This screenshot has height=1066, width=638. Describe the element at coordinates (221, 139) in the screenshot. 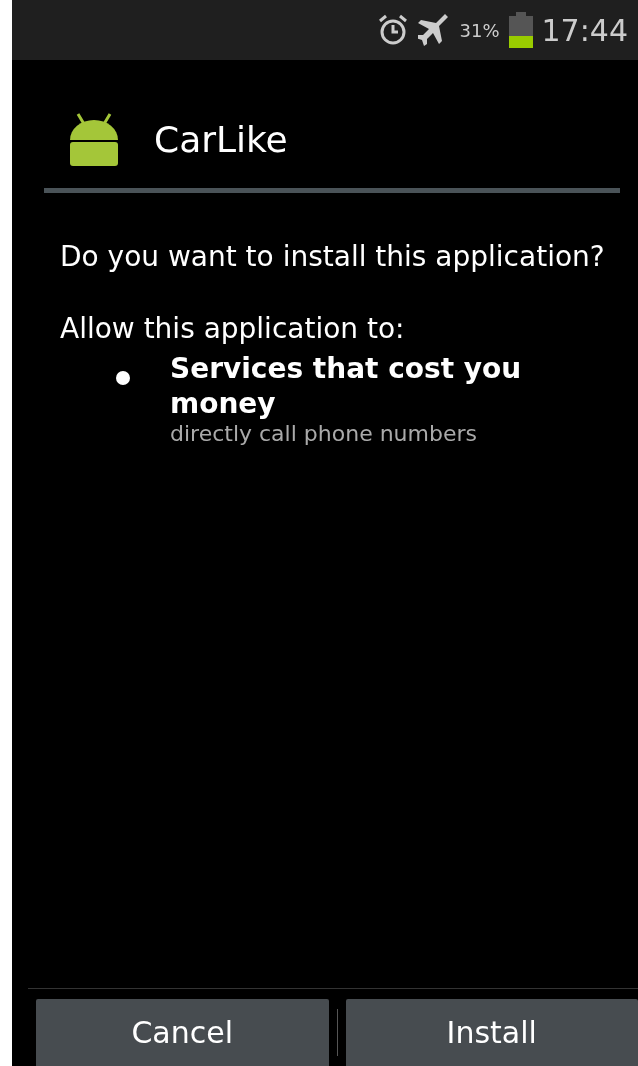

I see `app-name: CarLike` at that location.